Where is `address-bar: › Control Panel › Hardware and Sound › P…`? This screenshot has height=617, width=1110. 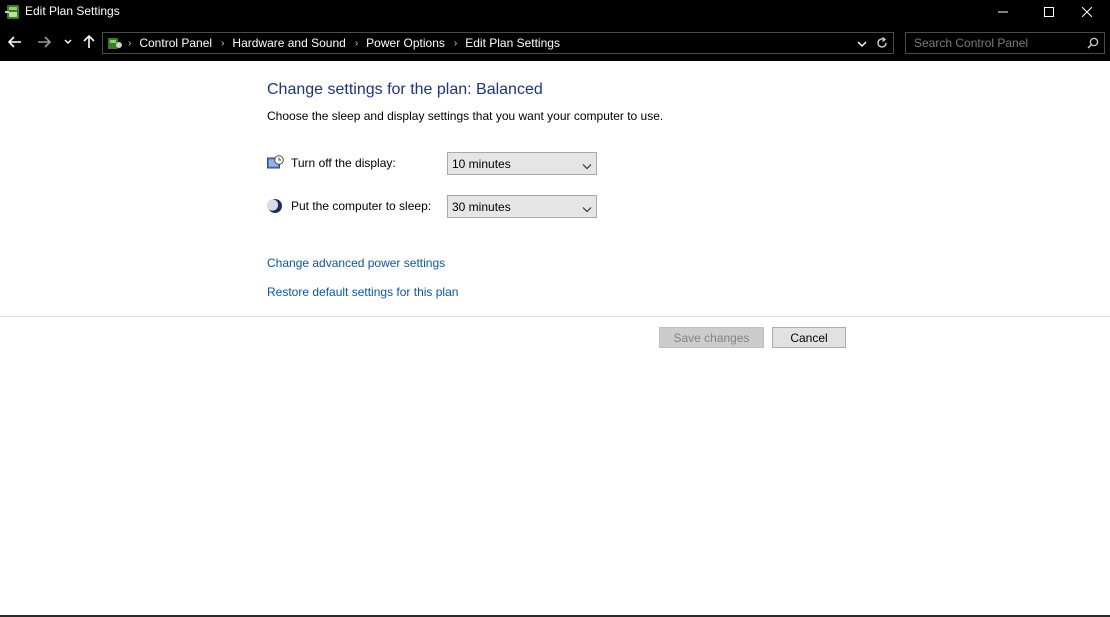
address-bar: › Control Panel › Hardware and Sound › P… is located at coordinates (498, 43).